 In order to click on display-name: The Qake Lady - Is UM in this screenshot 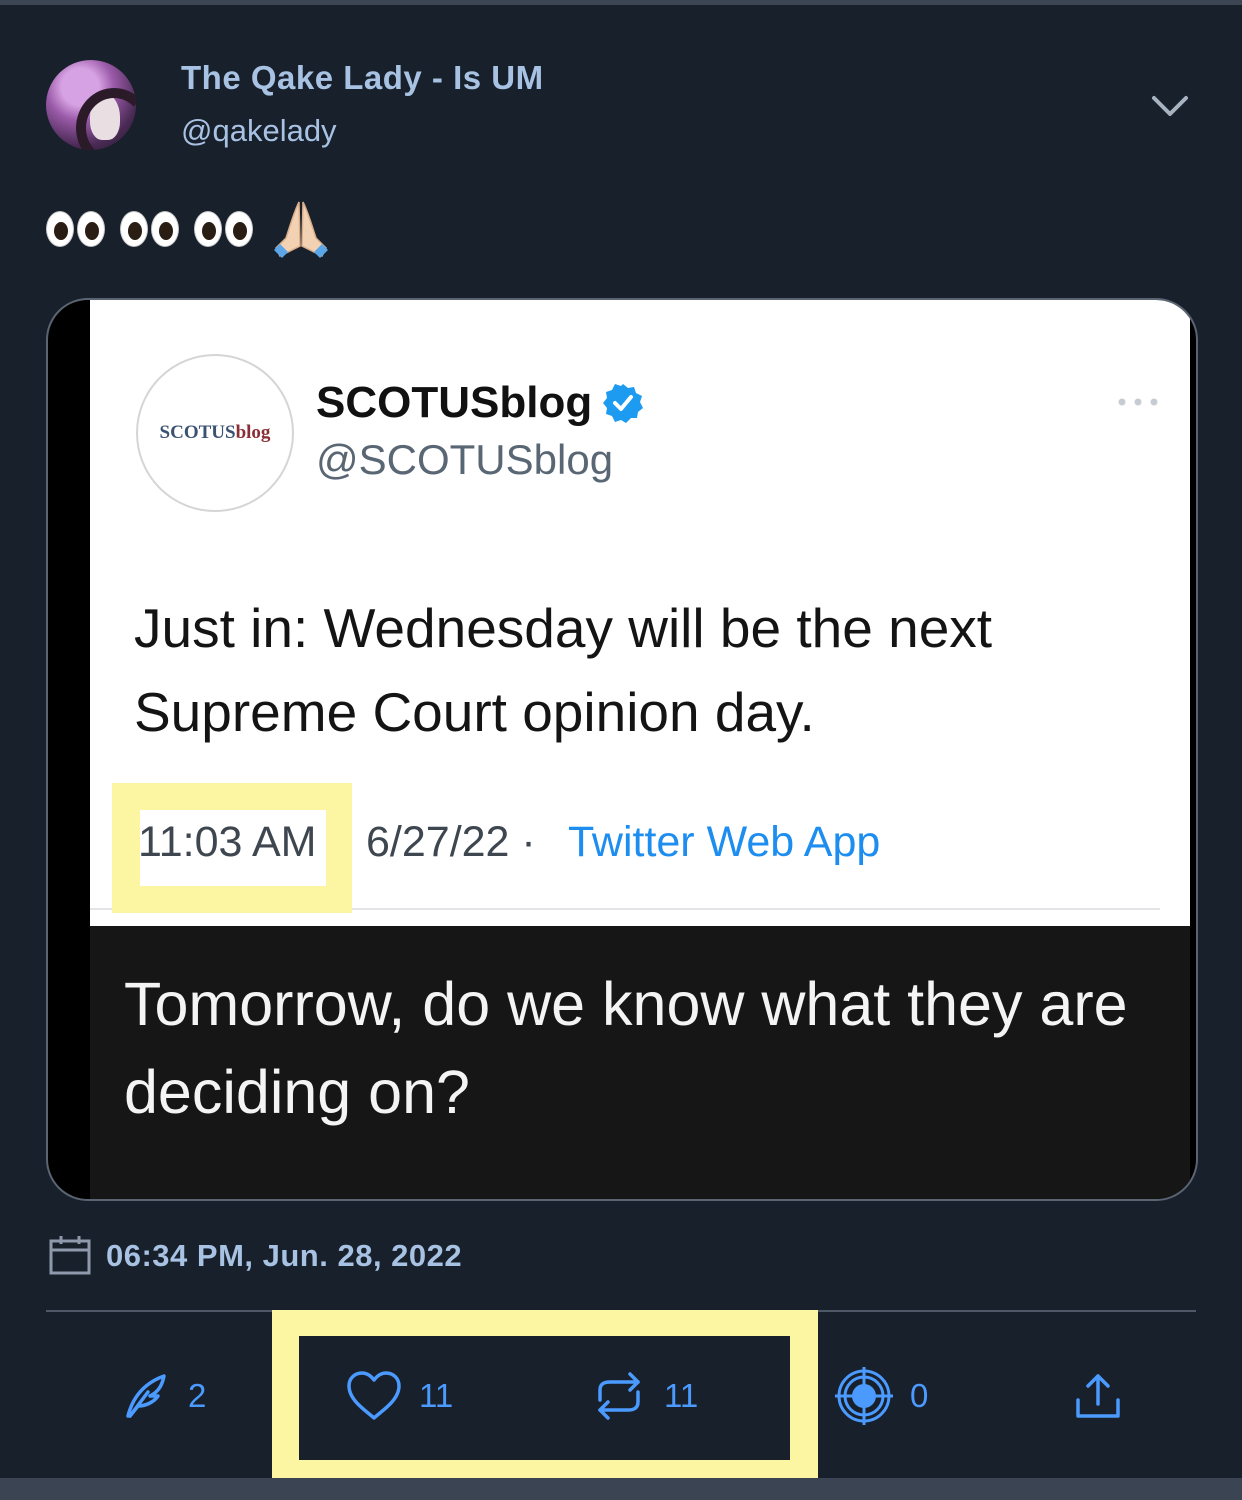, I will do `click(362, 78)`.